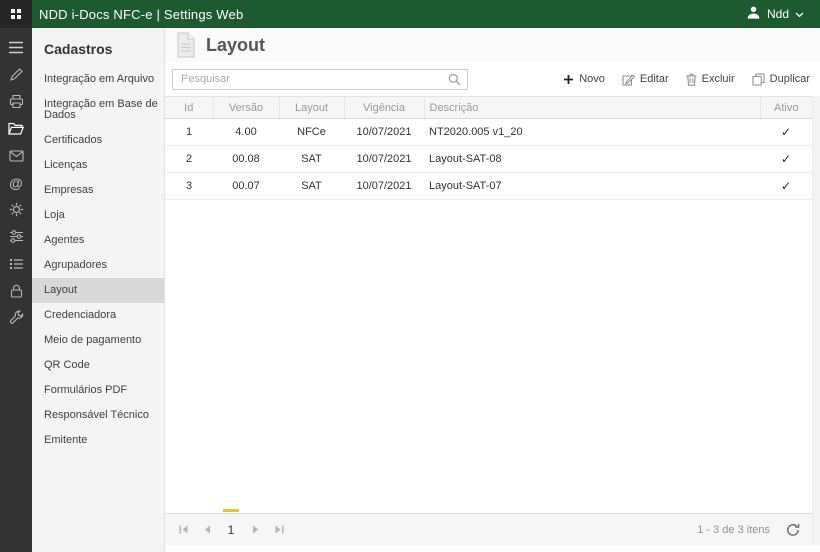 The width and height of the screenshot is (820, 552). What do you see at coordinates (98, 79) in the screenshot?
I see `sidebar-item-integracao-arquivo: Integração em Arquivo` at bounding box center [98, 79].